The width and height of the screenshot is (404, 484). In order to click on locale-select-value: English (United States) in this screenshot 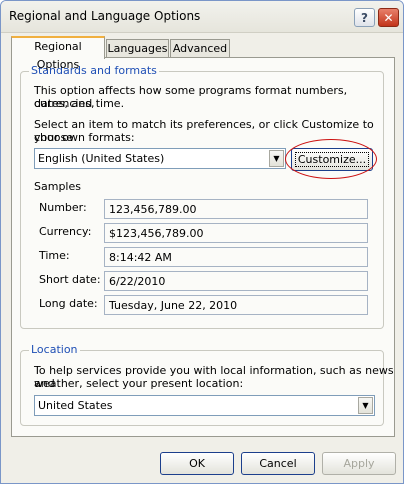, I will do `click(101, 158)`.